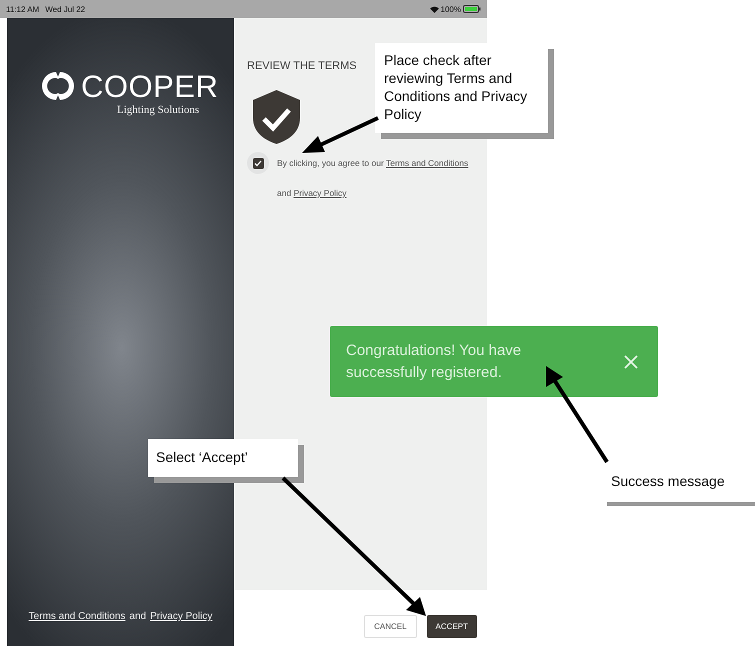  Describe the element at coordinates (158, 110) in the screenshot. I see `brand-tagline: Lighting Solutions` at that location.